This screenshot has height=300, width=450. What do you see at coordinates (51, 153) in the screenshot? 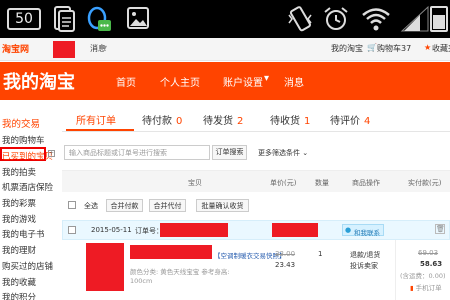
I see `expand-icon: +` at bounding box center [51, 153].